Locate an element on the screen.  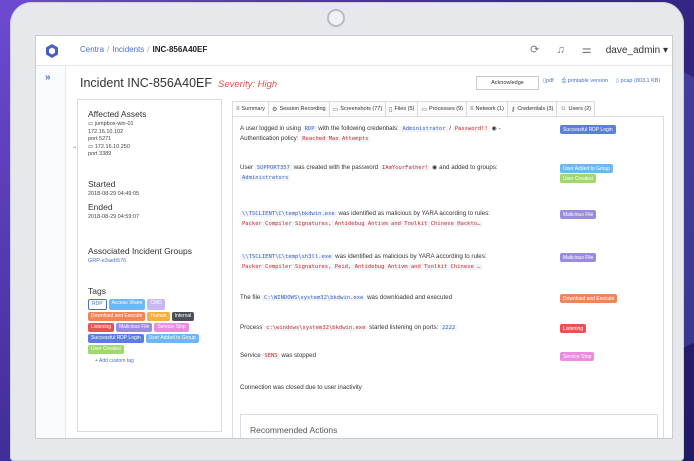
pdf-link: ▯pdf is located at coordinates (548, 81).